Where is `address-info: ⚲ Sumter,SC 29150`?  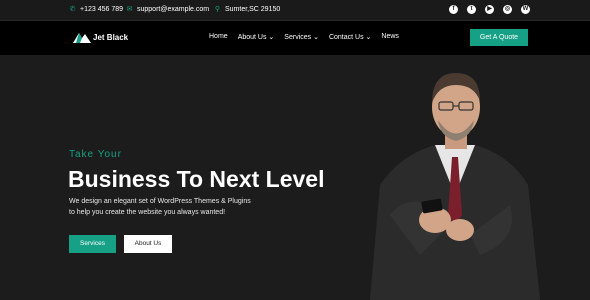 address-info: ⚲ Sumter,SC 29150 is located at coordinates (247, 9).